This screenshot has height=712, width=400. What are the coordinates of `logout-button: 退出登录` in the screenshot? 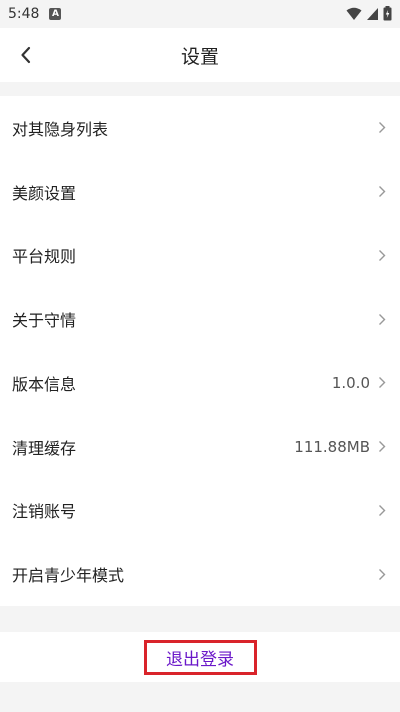 It's located at (200, 657).